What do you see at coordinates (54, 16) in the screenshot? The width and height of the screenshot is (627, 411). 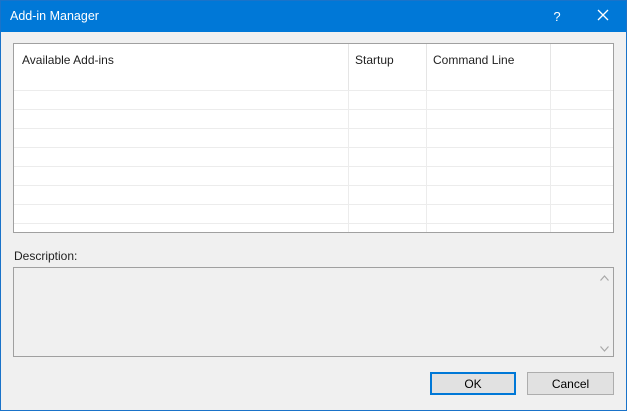 I see `window-title: Add-in Manager` at bounding box center [54, 16].